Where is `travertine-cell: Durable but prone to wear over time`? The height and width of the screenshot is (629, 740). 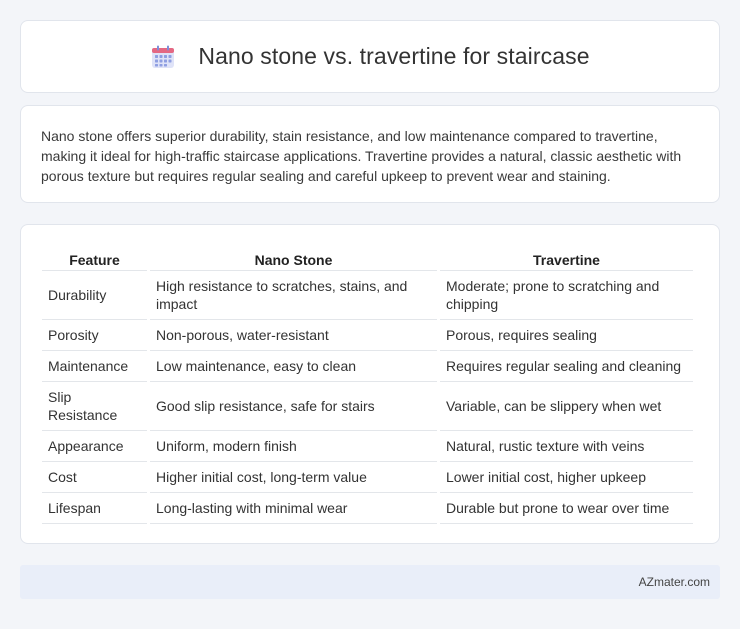 travertine-cell: Durable but prone to wear over time is located at coordinates (566, 508).